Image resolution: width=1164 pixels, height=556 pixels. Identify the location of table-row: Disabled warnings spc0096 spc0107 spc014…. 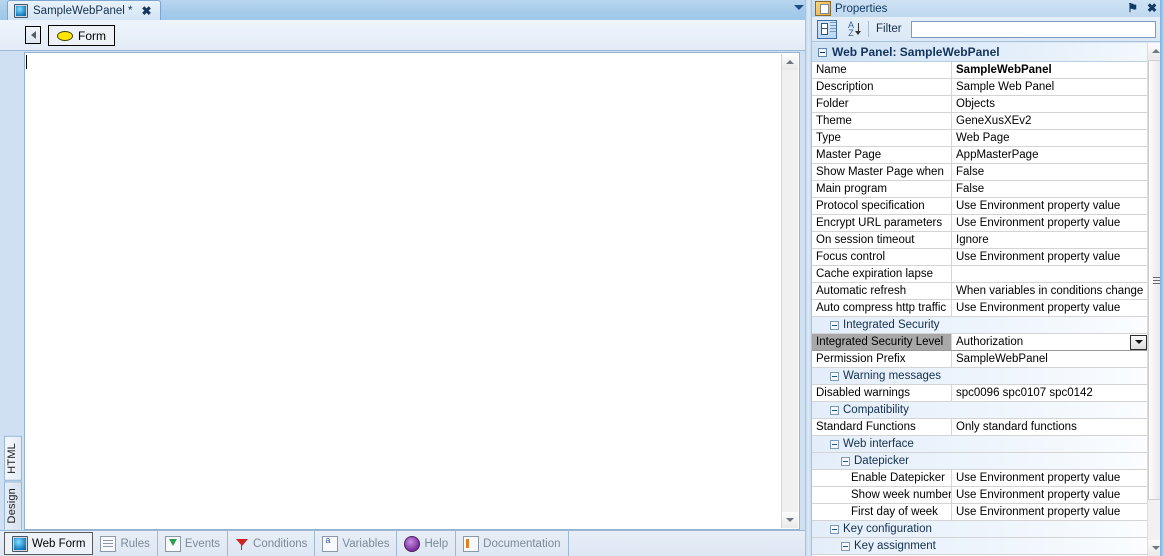
(980, 393).